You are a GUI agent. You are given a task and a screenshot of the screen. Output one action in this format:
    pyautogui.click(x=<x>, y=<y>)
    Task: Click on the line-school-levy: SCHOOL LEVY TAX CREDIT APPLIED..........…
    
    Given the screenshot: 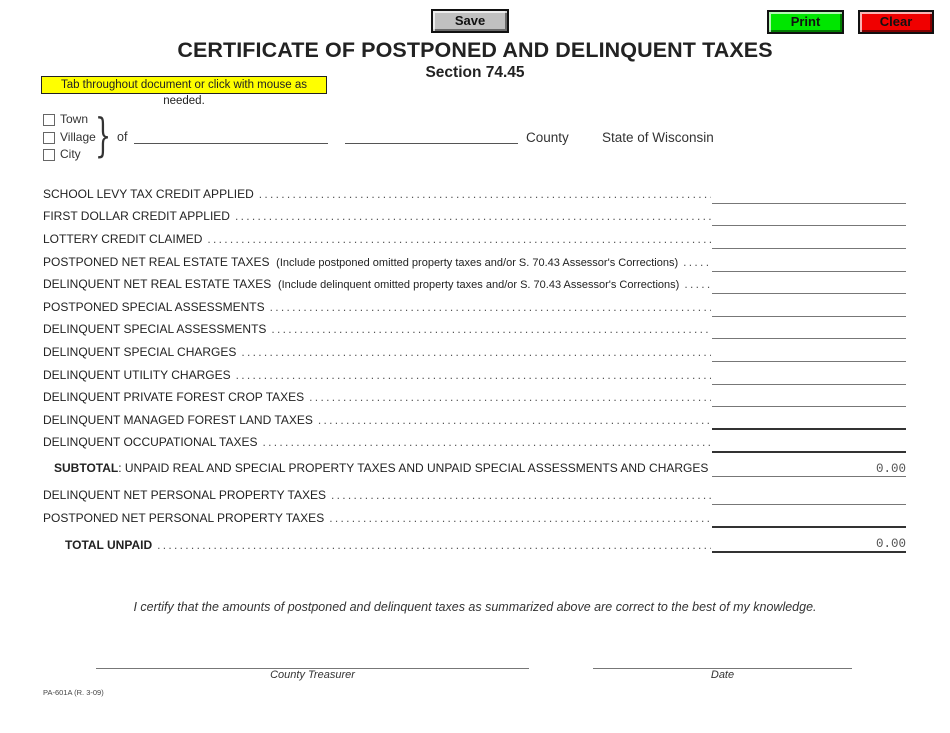 What is the action you would take?
    pyautogui.click(x=377, y=195)
    